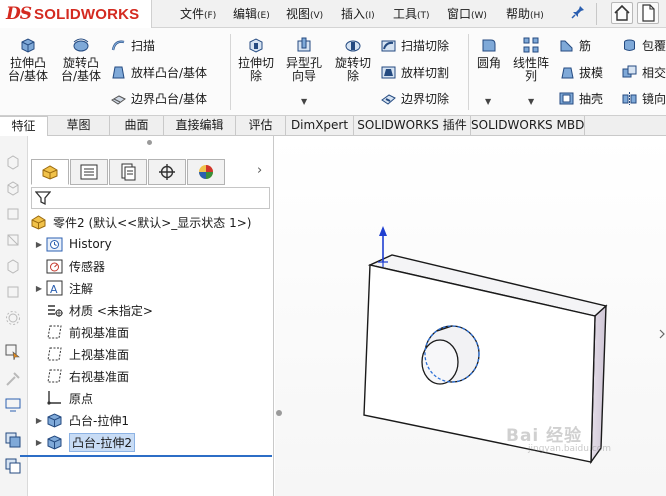 This screenshot has width=666, height=496. What do you see at coordinates (544, 436) in the screenshot?
I see `watermark: Bai 经验` at bounding box center [544, 436].